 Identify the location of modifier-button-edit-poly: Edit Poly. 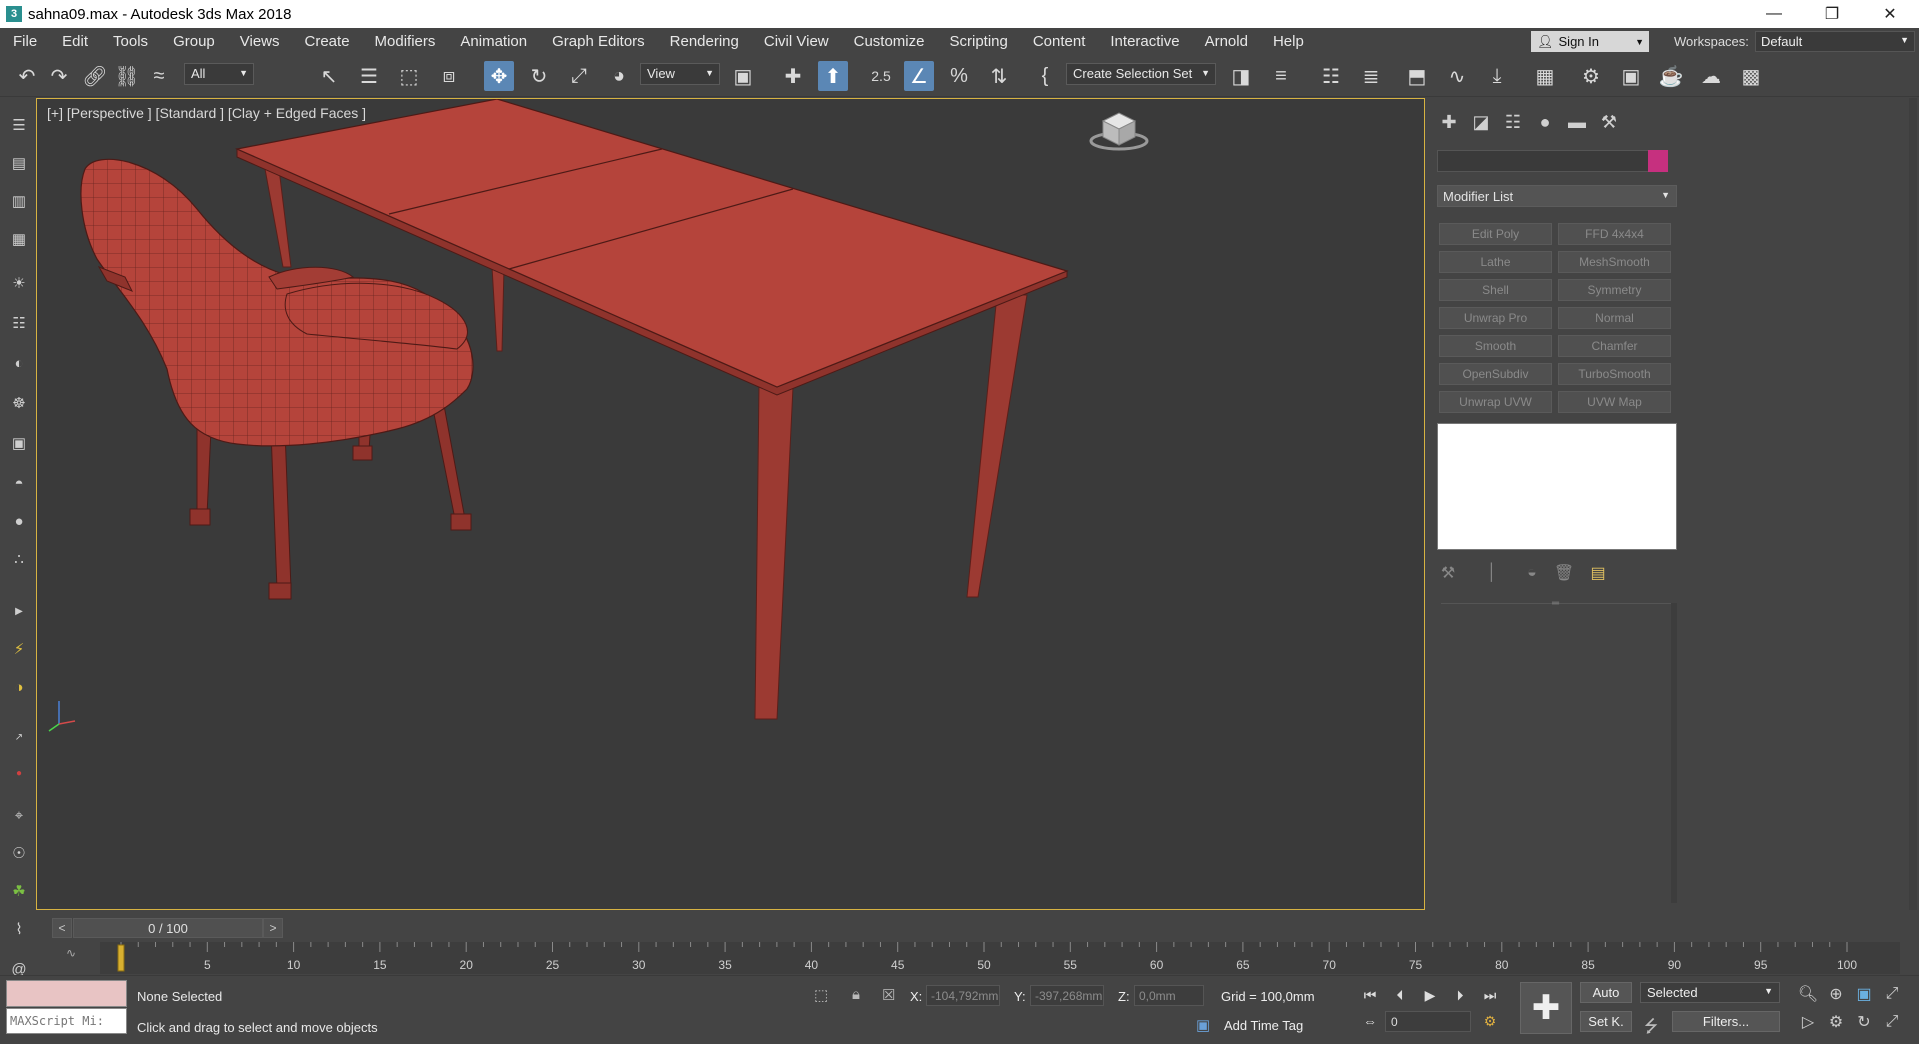
(1495, 234).